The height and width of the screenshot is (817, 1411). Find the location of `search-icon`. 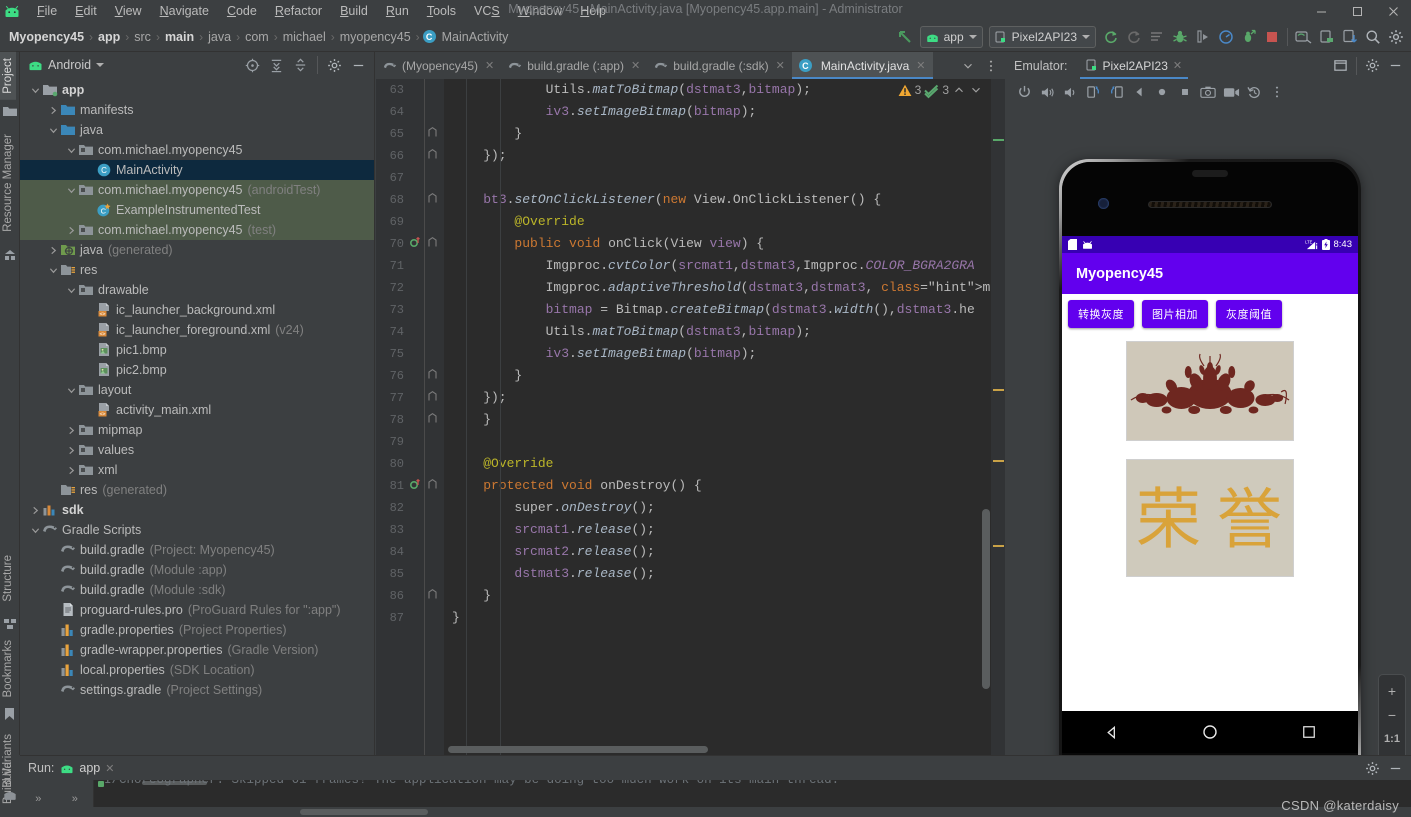

search-icon is located at coordinates (1372, 37).